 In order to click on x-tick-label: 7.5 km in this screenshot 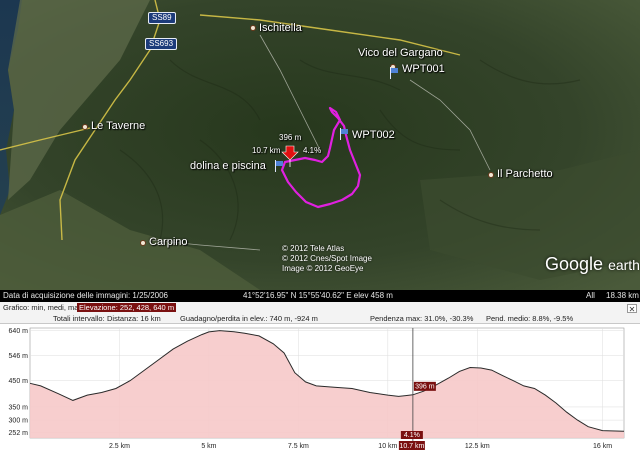, I will do `click(298, 446)`.